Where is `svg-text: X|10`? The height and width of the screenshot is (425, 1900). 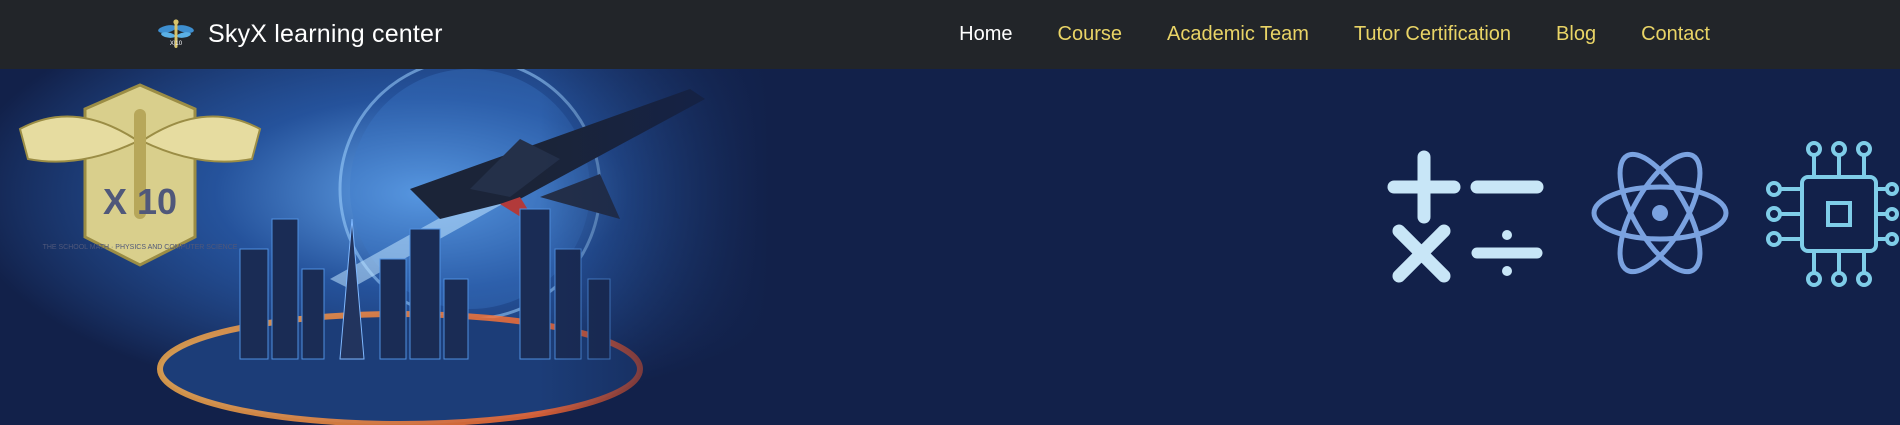 svg-text: X|10 is located at coordinates (176, 44).